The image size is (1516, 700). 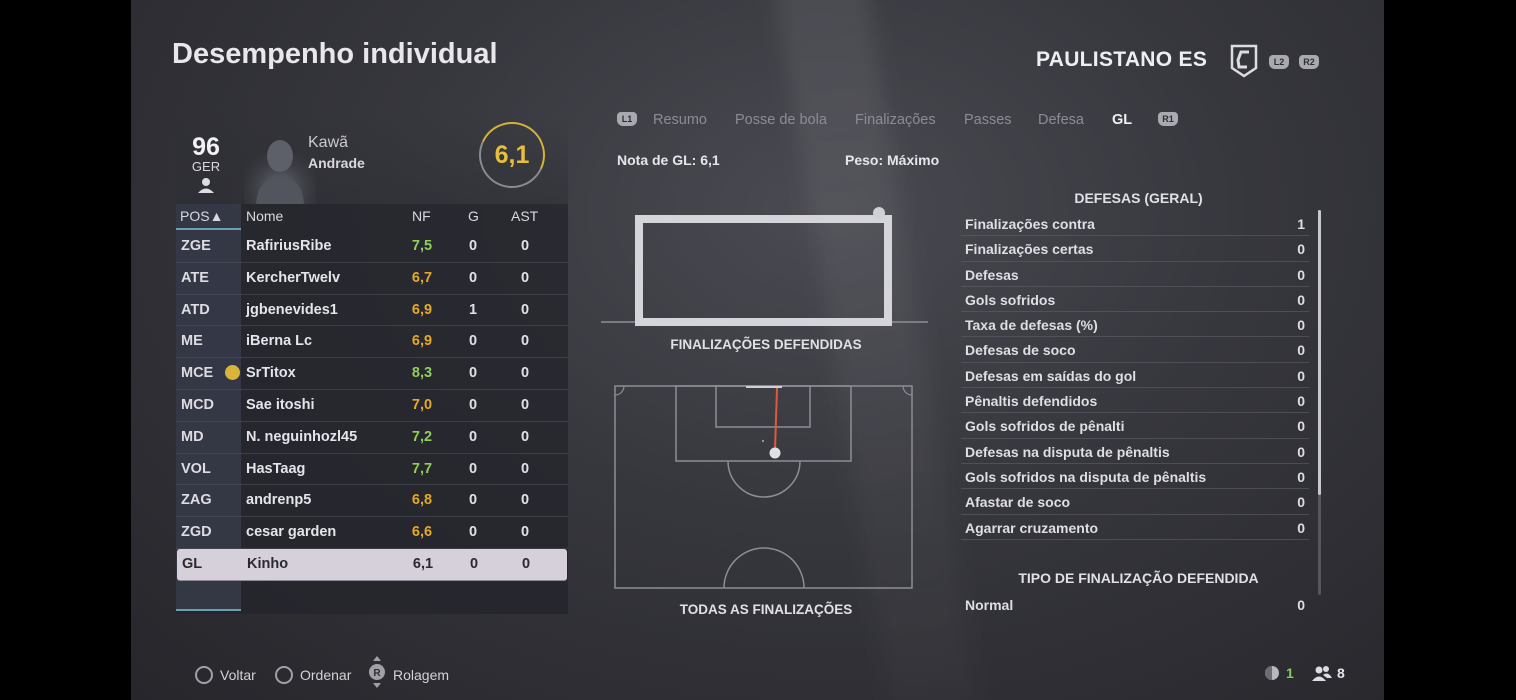 What do you see at coordinates (1138, 578) in the screenshot?
I see `shot-type-section-title: TIPO DE FINALIZAÇÃO DEFENDIDA` at bounding box center [1138, 578].